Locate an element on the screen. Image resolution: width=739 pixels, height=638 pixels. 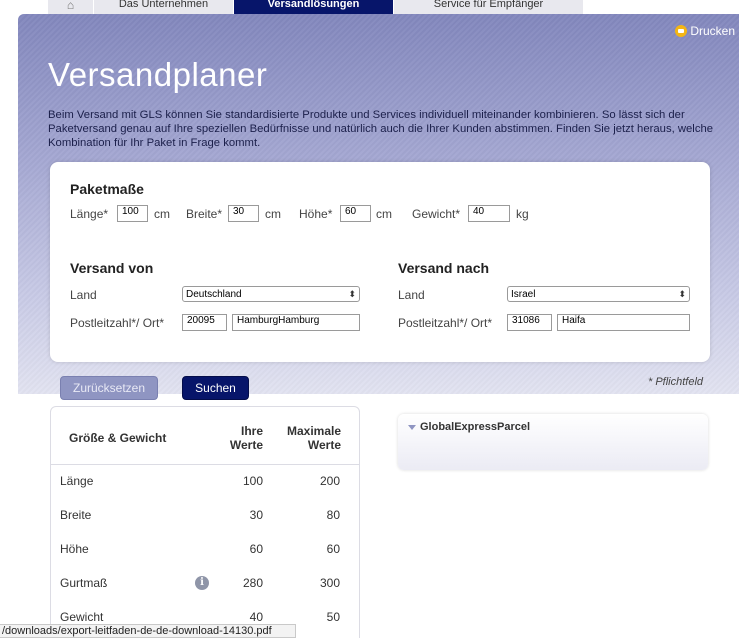
result-card-globalexpressparcel: GlobalExpressParcel is located at coordinates (553, 442).